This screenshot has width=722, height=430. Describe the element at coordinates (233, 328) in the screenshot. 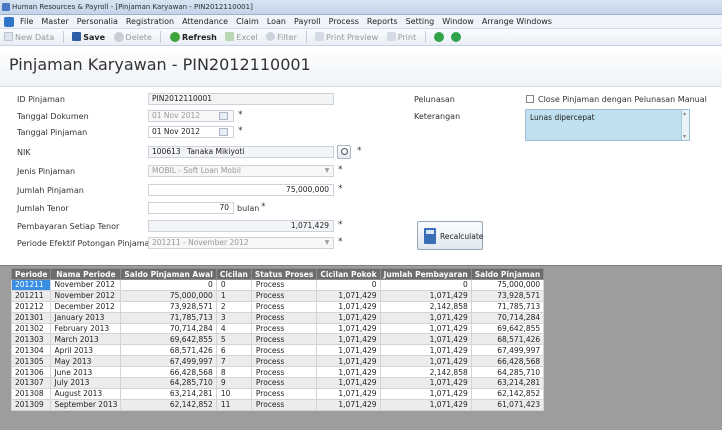

I see `cell-cicilan: 4` at that location.